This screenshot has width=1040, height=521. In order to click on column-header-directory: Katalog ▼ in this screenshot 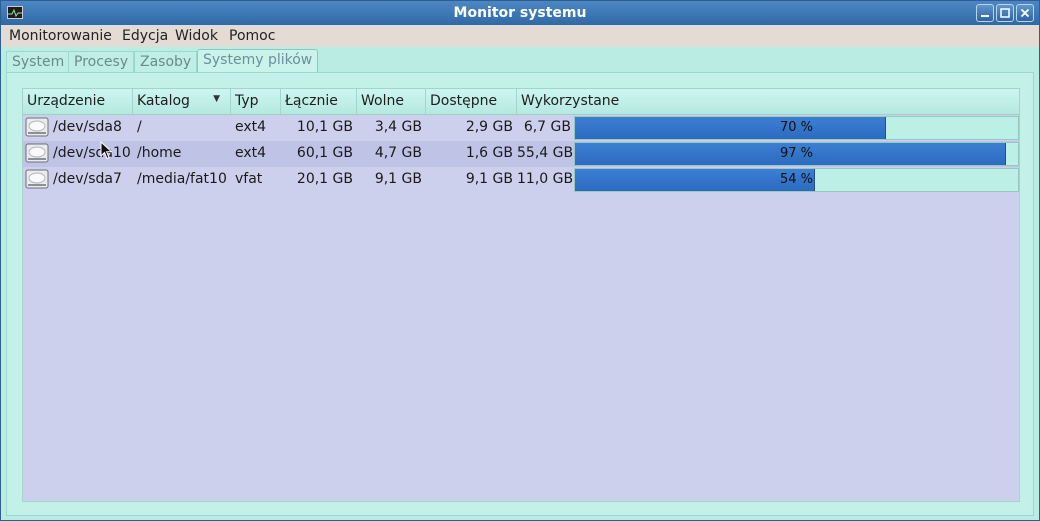, I will do `click(182, 101)`.